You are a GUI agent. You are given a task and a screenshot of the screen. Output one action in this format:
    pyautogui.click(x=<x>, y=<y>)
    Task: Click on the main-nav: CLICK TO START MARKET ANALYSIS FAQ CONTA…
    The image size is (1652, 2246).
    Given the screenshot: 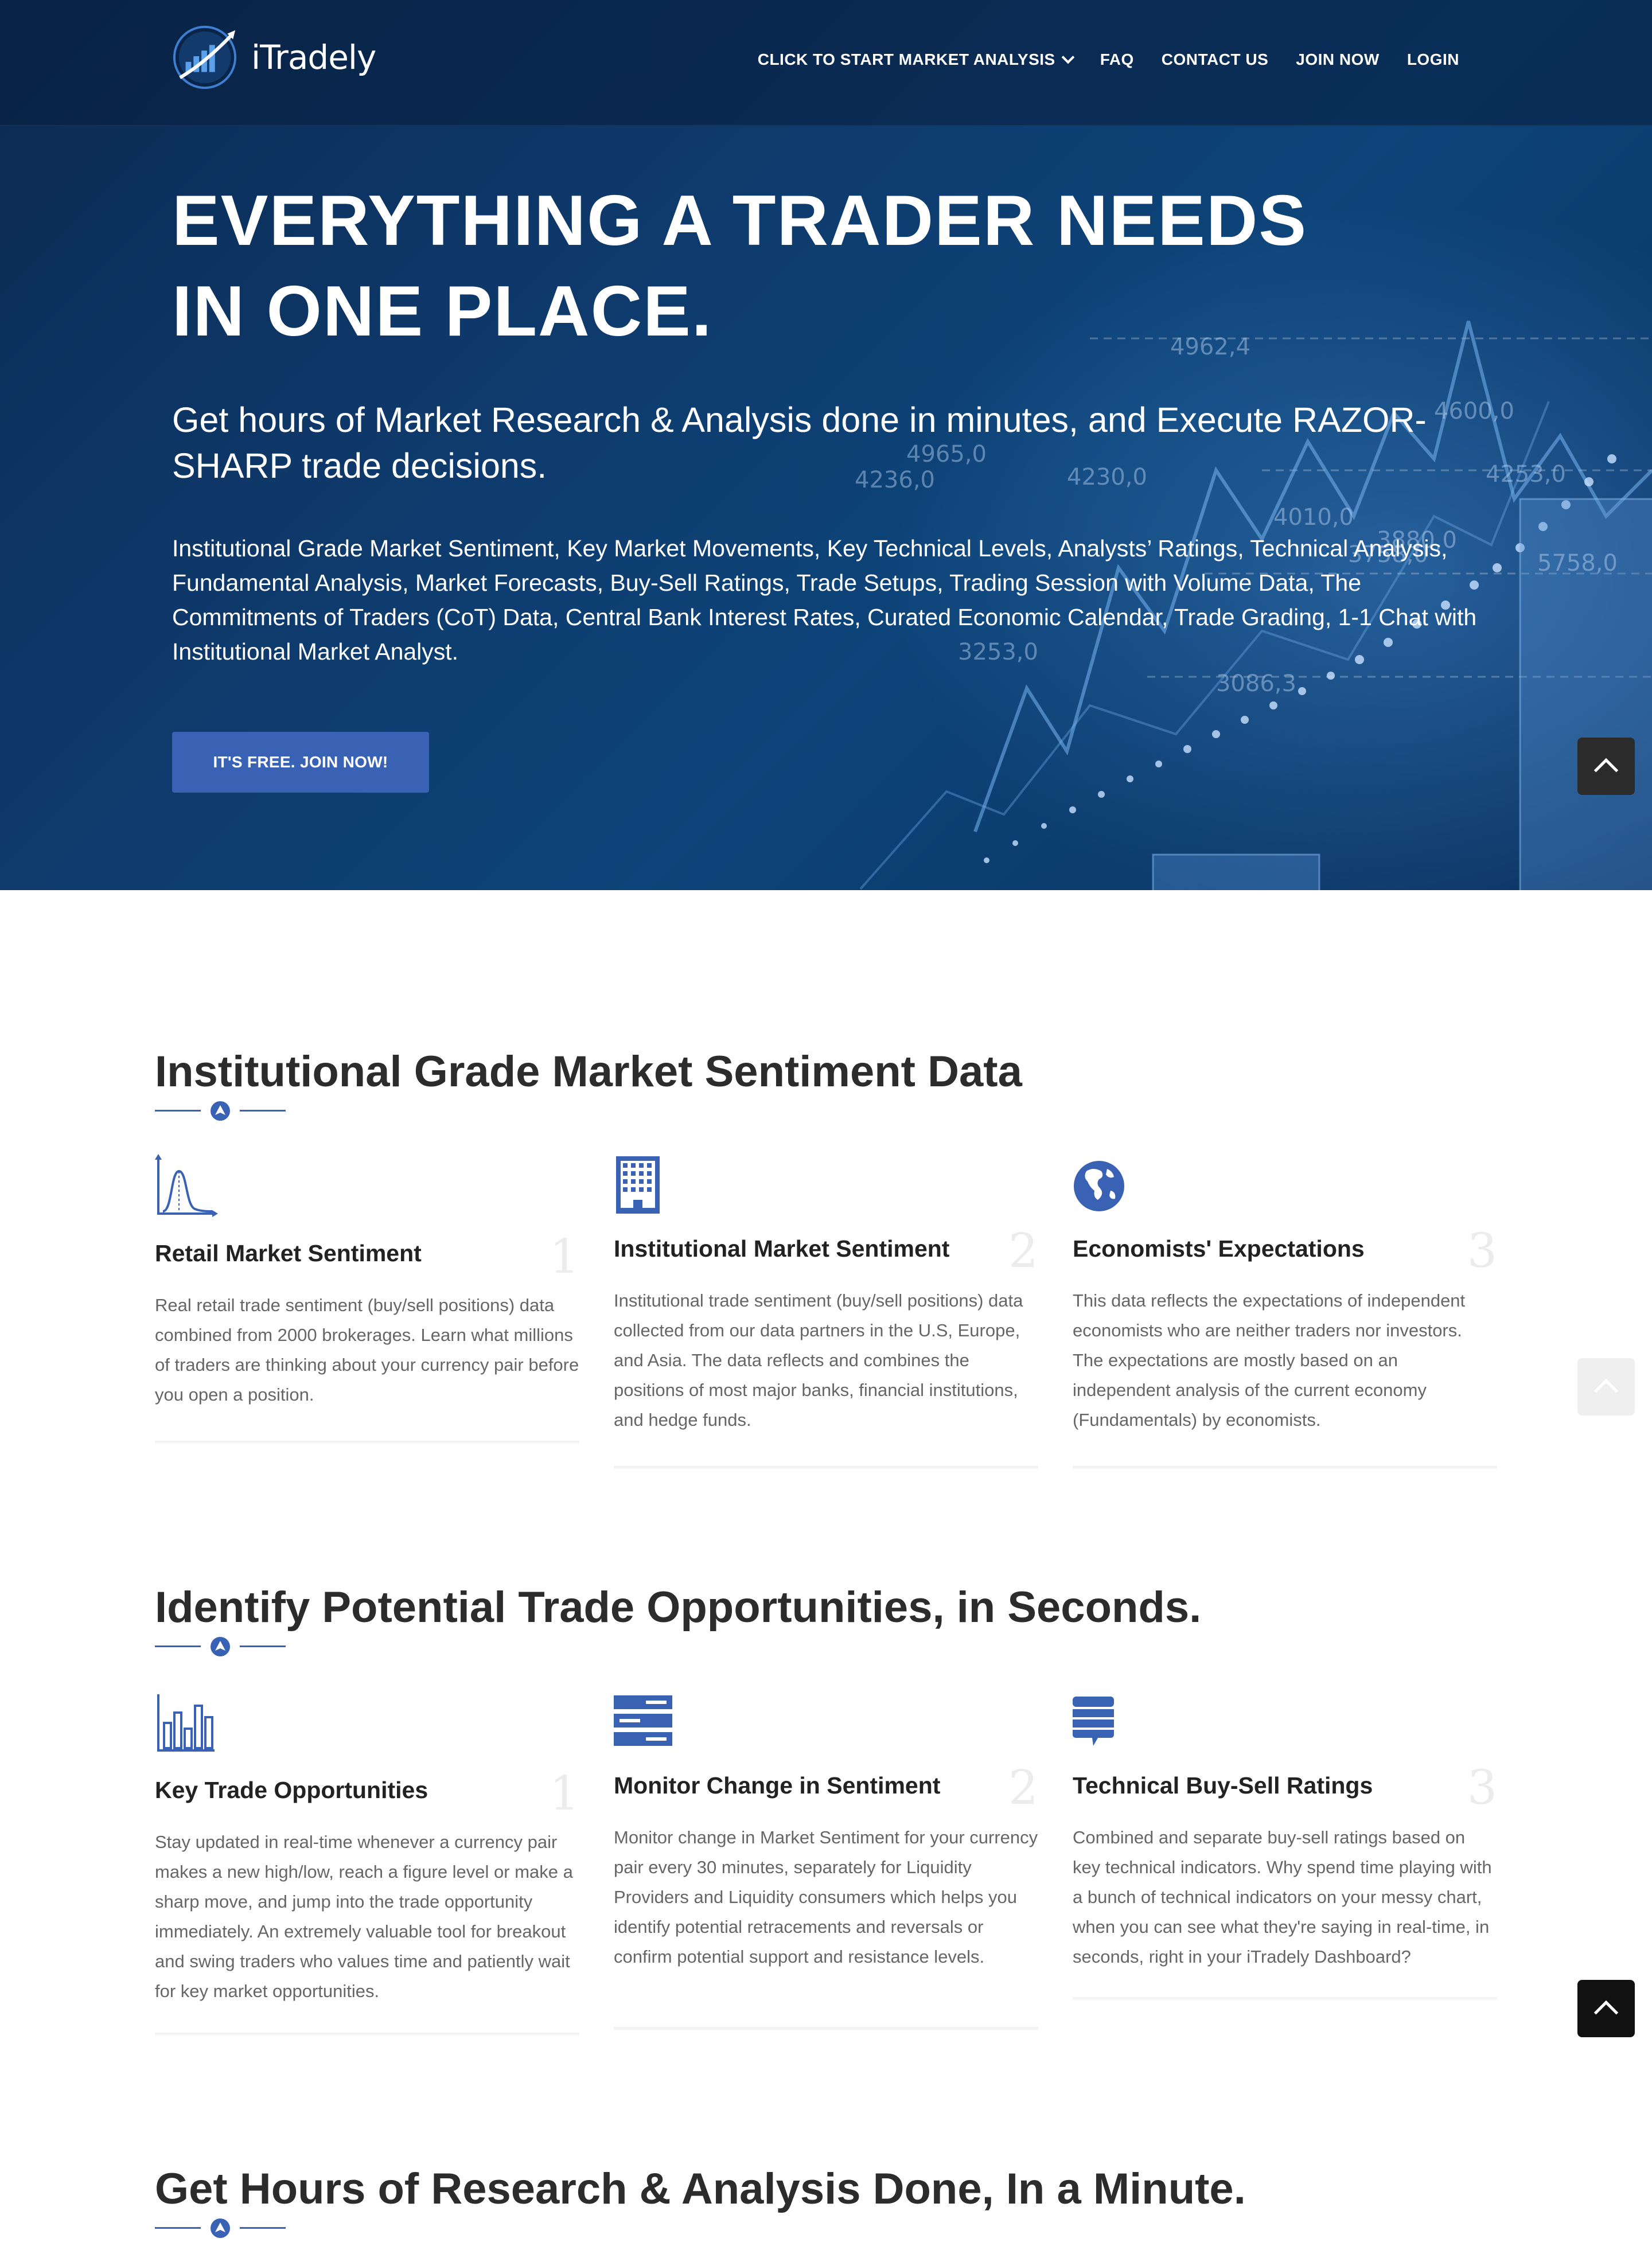 What is the action you would take?
    pyautogui.click(x=1108, y=60)
    